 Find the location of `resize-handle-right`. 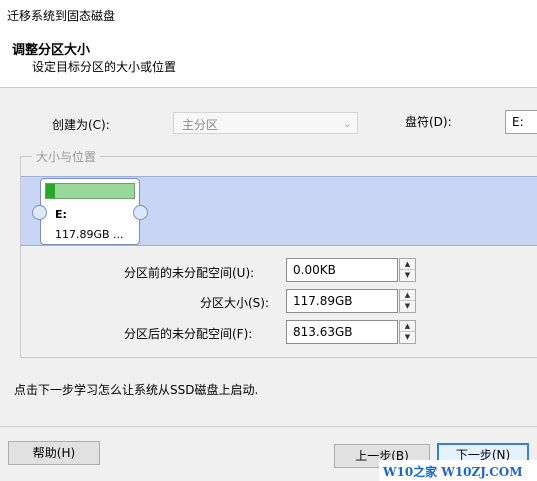

resize-handle-right is located at coordinates (140, 212).